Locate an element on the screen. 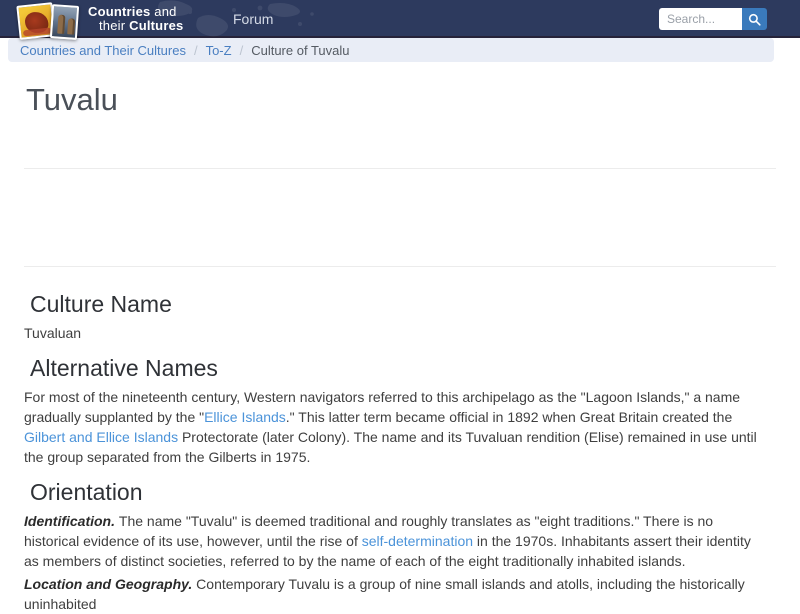 Image resolution: width=800 pixels, height=614 pixels. breadcrumb-home-link: Countries and Their Cultures is located at coordinates (103, 50).